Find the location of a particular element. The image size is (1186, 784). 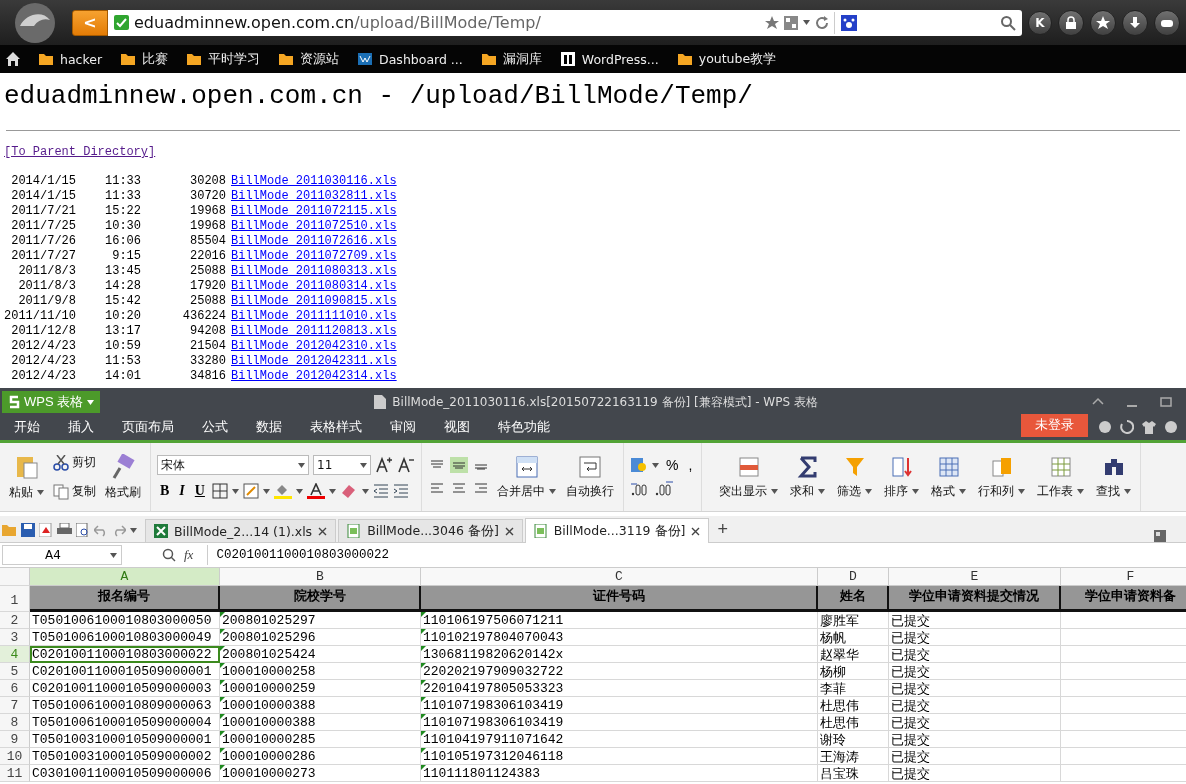

file-link: BillMode_2011111010.xls is located at coordinates (314, 316).